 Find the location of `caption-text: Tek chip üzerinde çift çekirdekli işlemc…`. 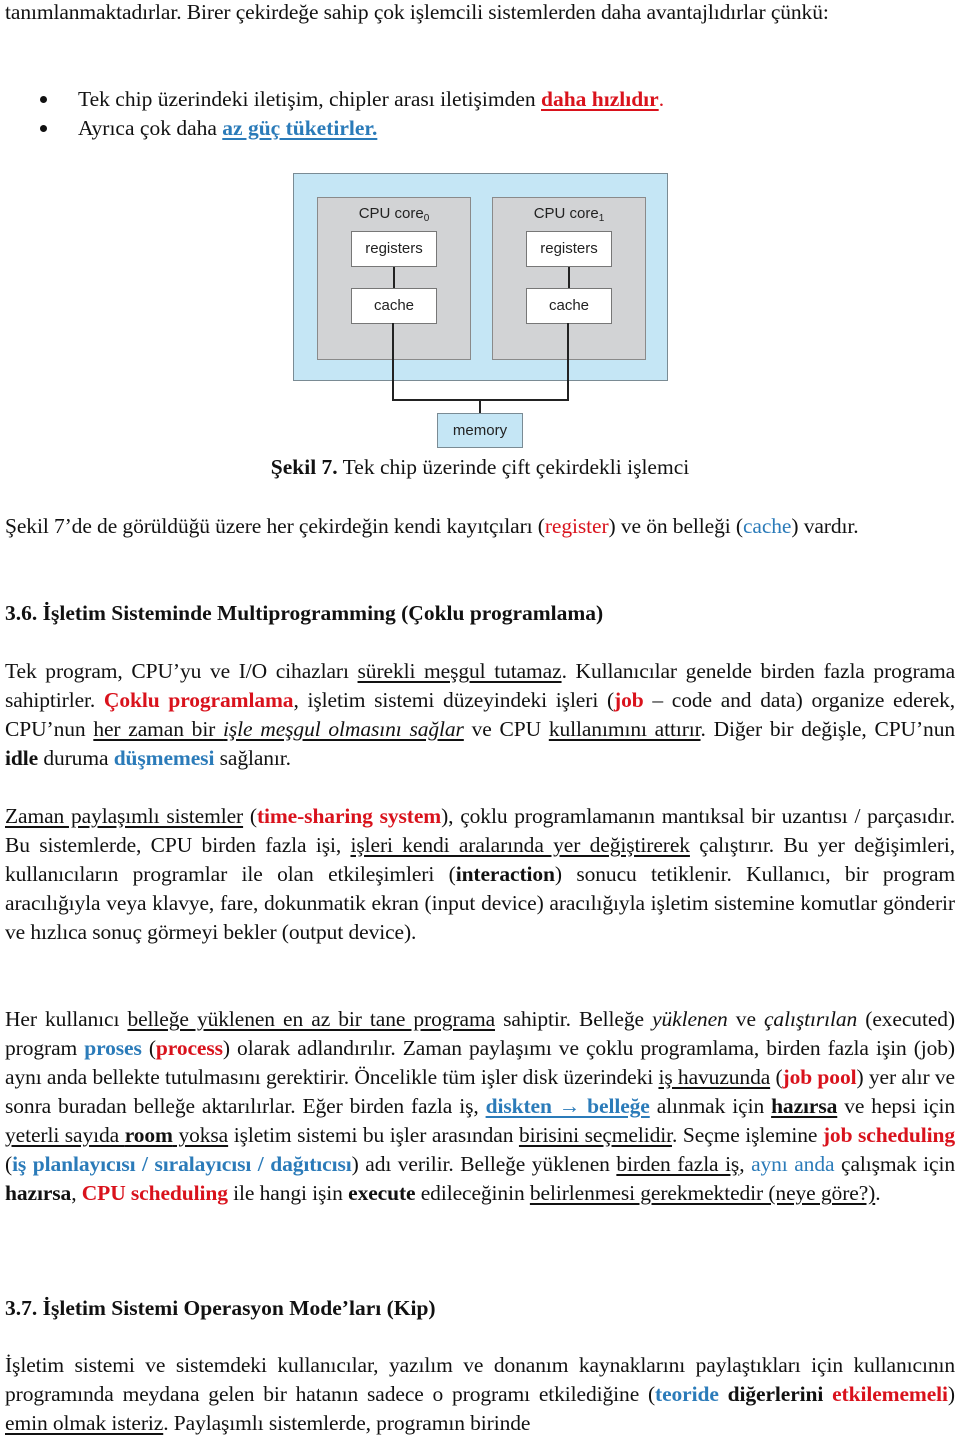

caption-text: Tek chip üzerinde çift çekirdekli işlemc… is located at coordinates (513, 467).